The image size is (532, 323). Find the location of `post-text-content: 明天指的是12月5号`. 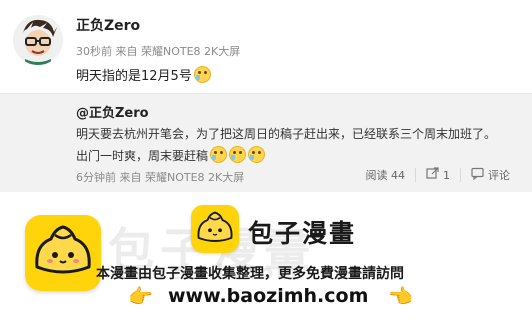

post-text-content: 明天指的是12月5号 is located at coordinates (134, 76).